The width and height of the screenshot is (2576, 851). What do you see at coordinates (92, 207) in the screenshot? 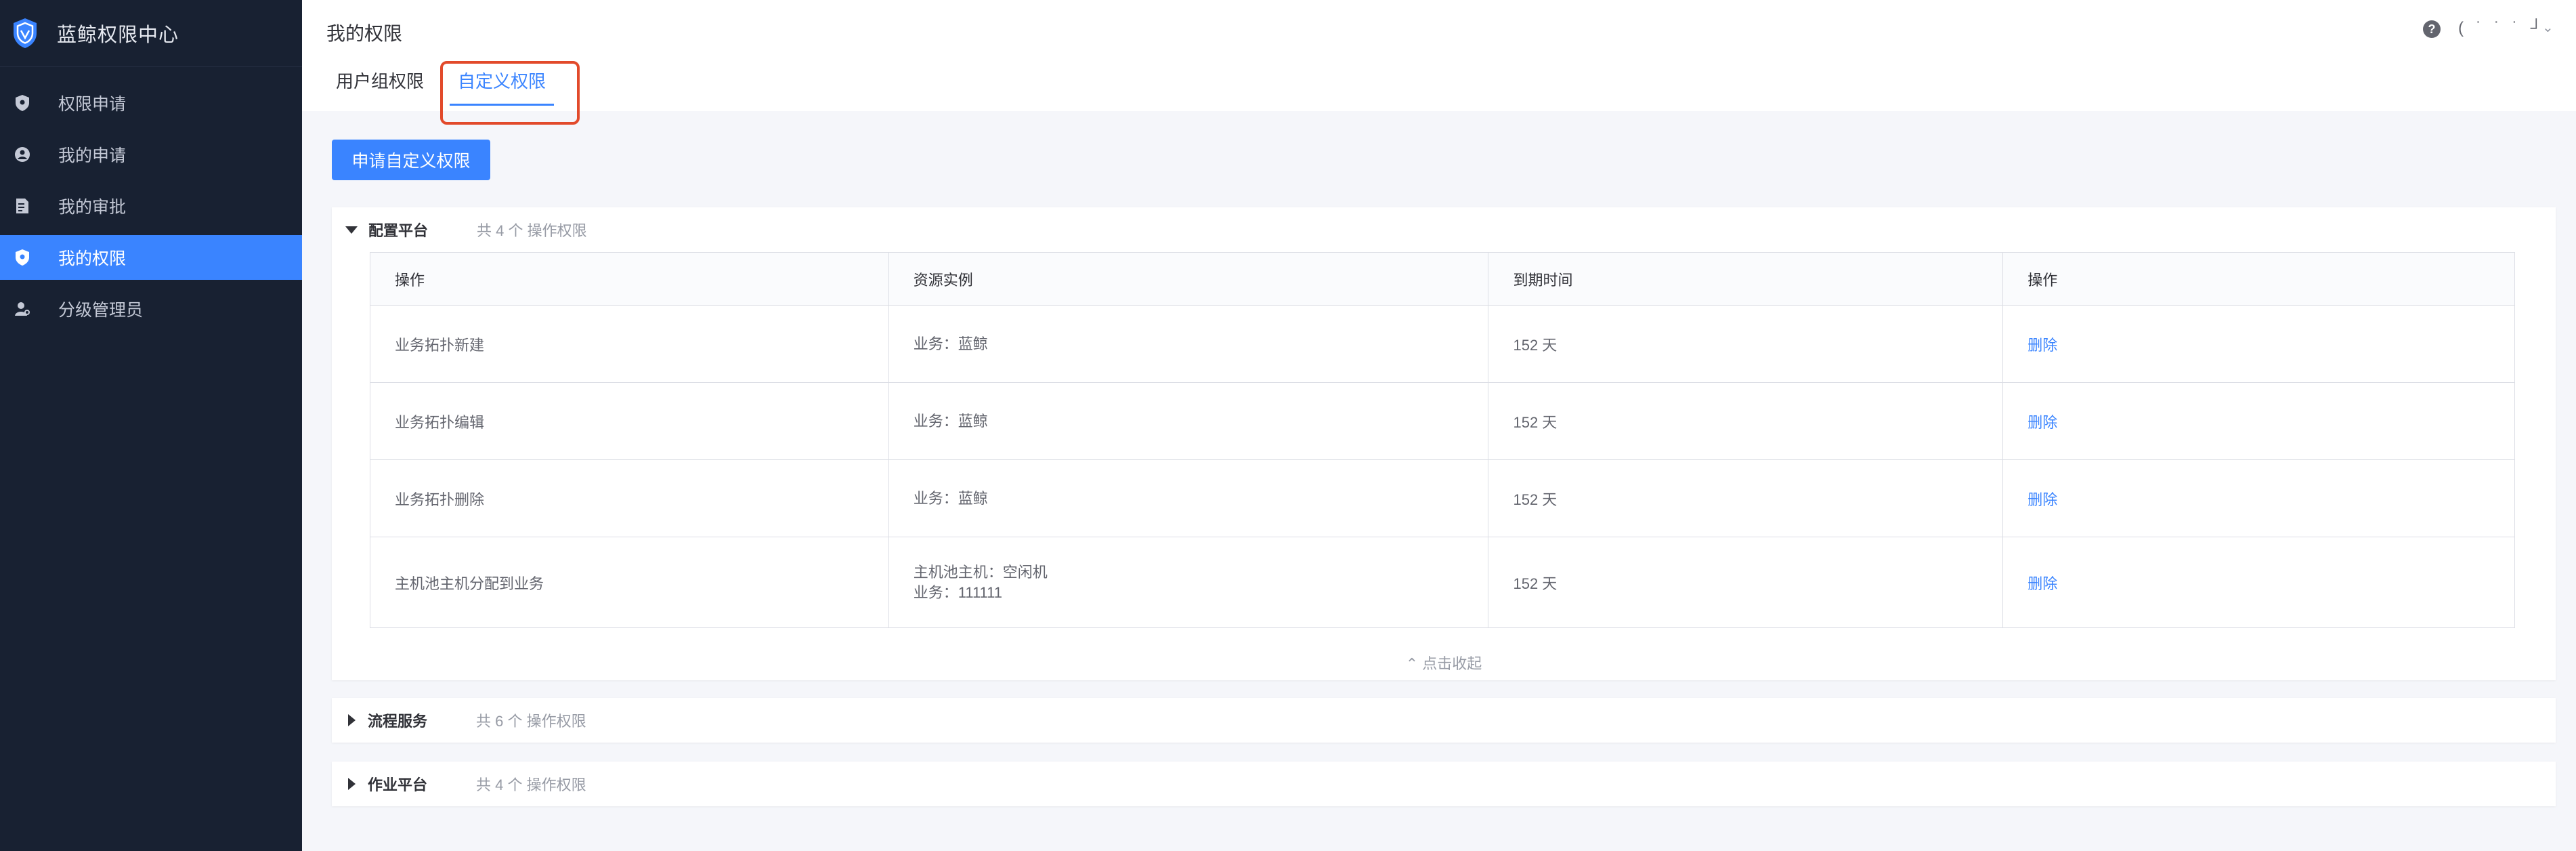
I see `sidebar-item-label: 我的审批` at bounding box center [92, 207].